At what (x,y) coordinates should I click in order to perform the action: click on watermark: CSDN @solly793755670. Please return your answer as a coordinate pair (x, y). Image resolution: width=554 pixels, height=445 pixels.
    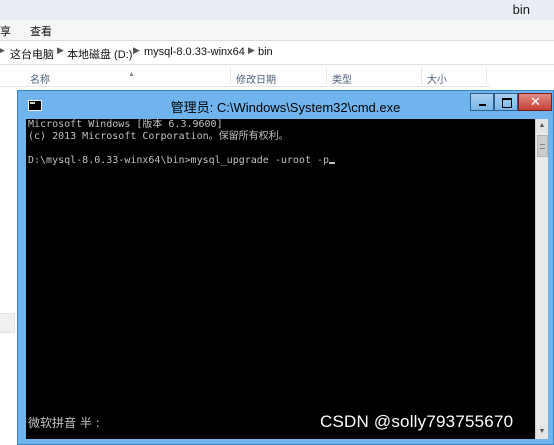
    Looking at the image, I should click on (417, 421).